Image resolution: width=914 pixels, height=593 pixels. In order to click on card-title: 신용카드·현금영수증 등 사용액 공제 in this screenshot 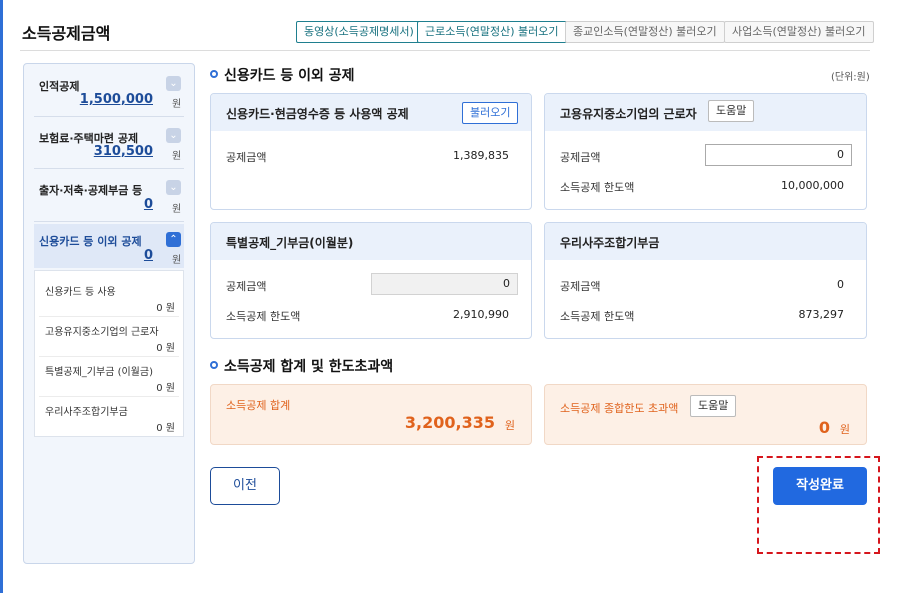, I will do `click(317, 114)`.